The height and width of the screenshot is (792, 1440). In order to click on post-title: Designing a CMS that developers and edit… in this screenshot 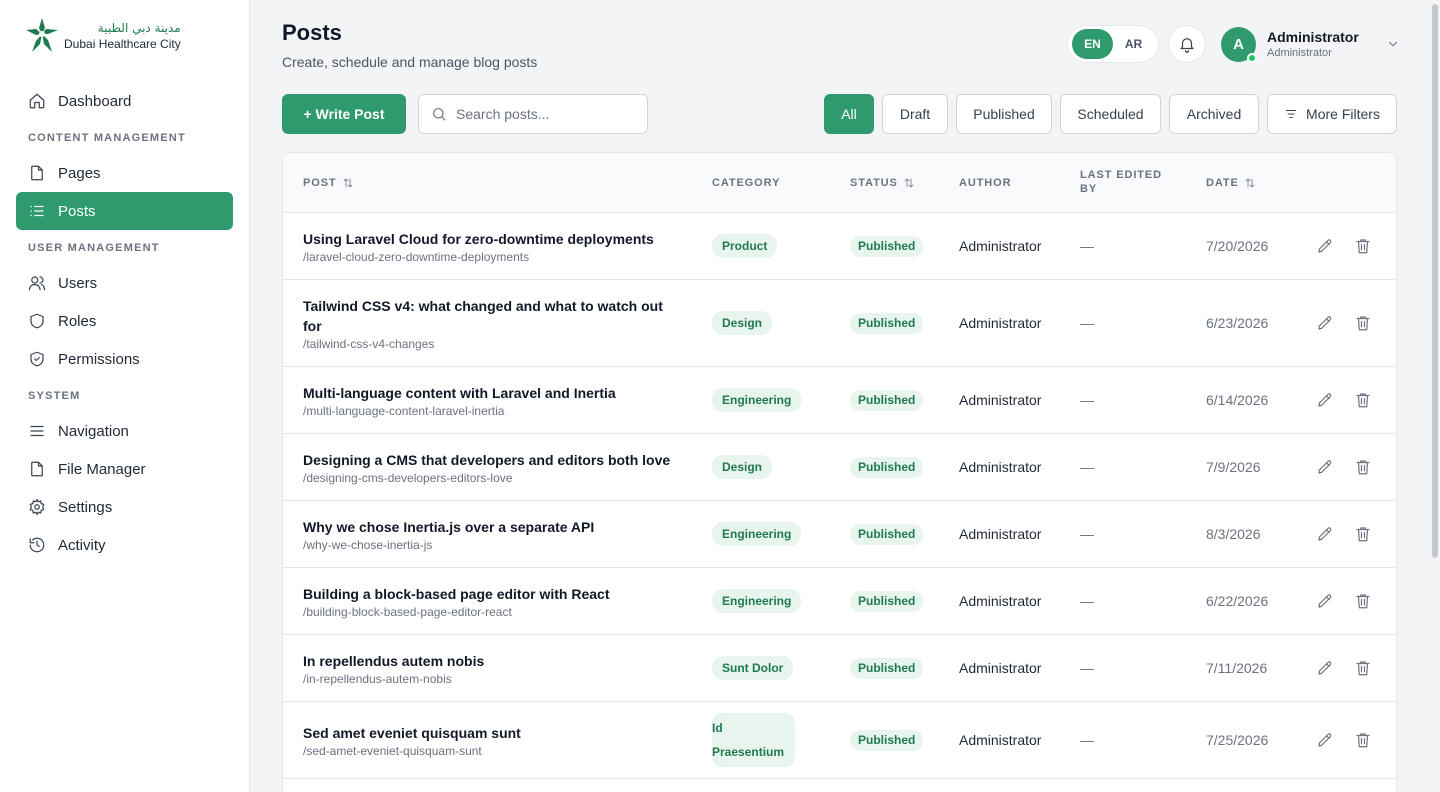, I will do `click(486, 460)`.